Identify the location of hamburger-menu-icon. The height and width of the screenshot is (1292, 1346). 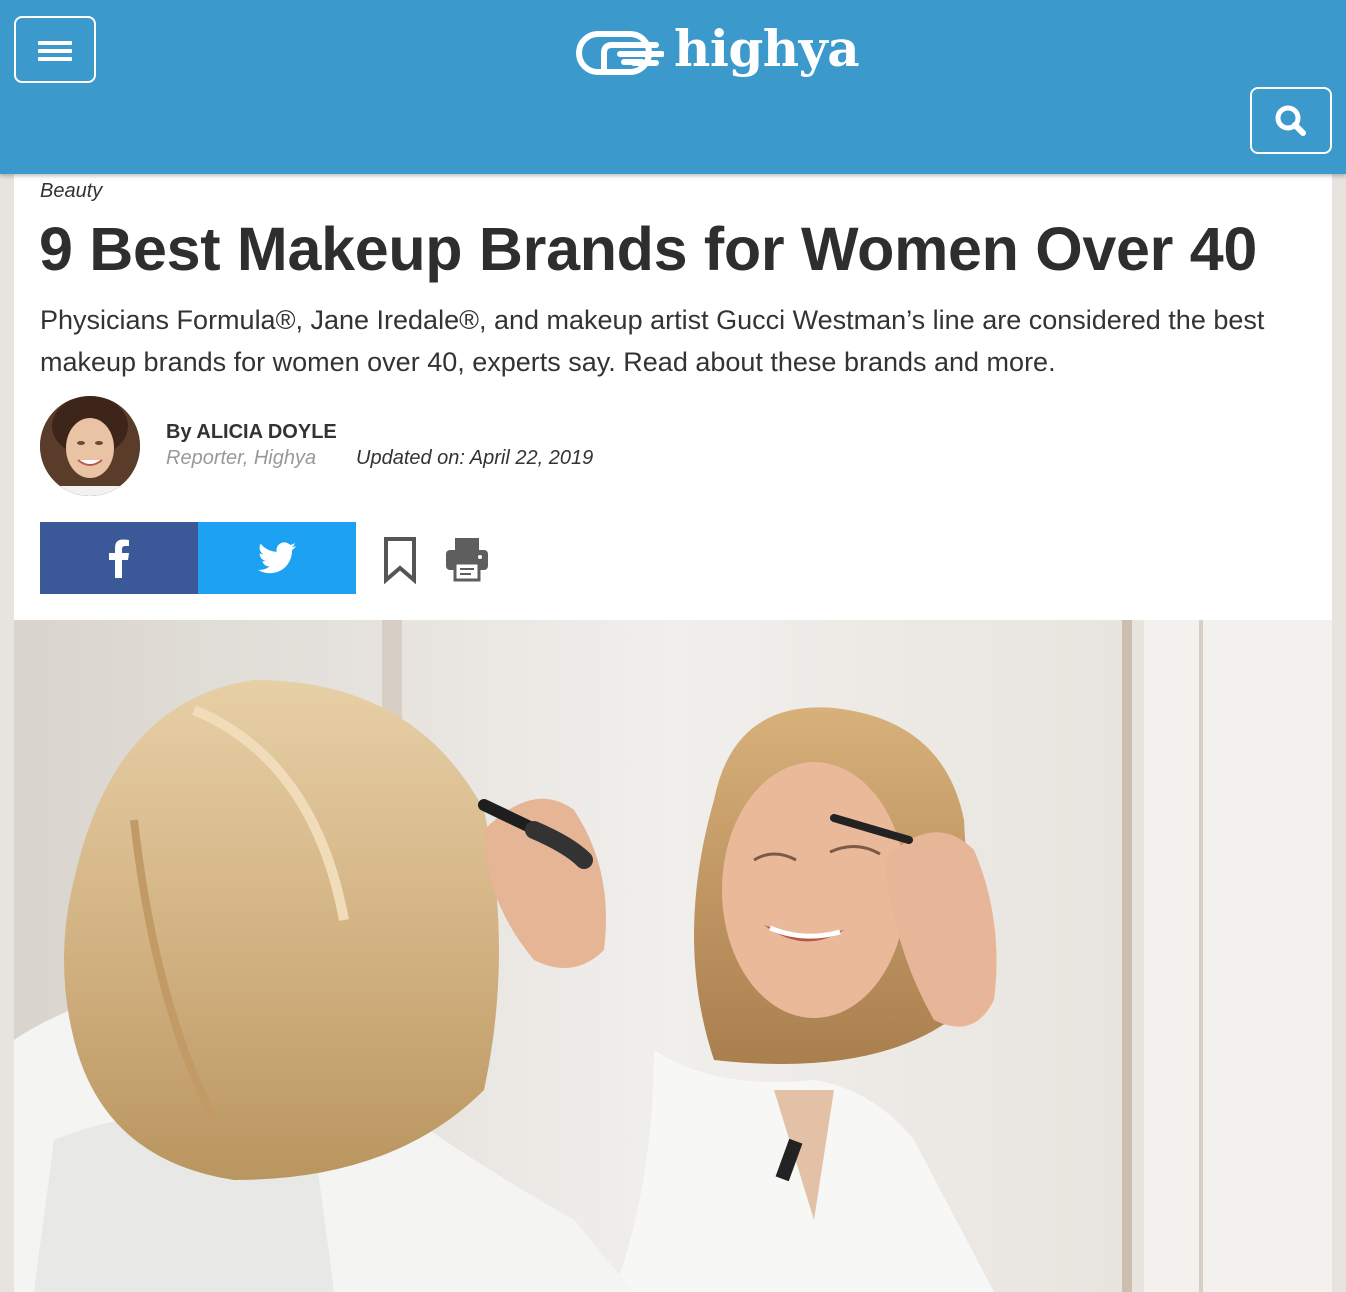
(55, 43).